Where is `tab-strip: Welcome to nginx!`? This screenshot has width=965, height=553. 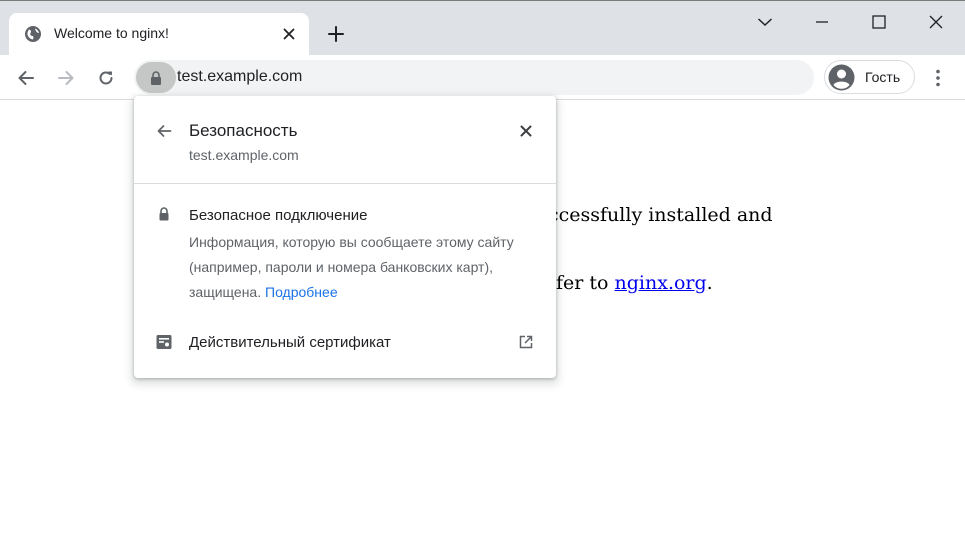 tab-strip: Welcome to nginx! is located at coordinates (482, 28).